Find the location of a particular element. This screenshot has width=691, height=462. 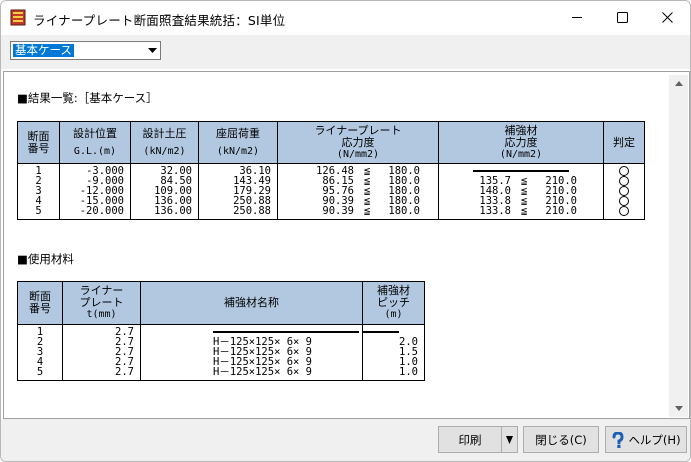

case-select-value: 基本ケース is located at coordinates (43, 50).